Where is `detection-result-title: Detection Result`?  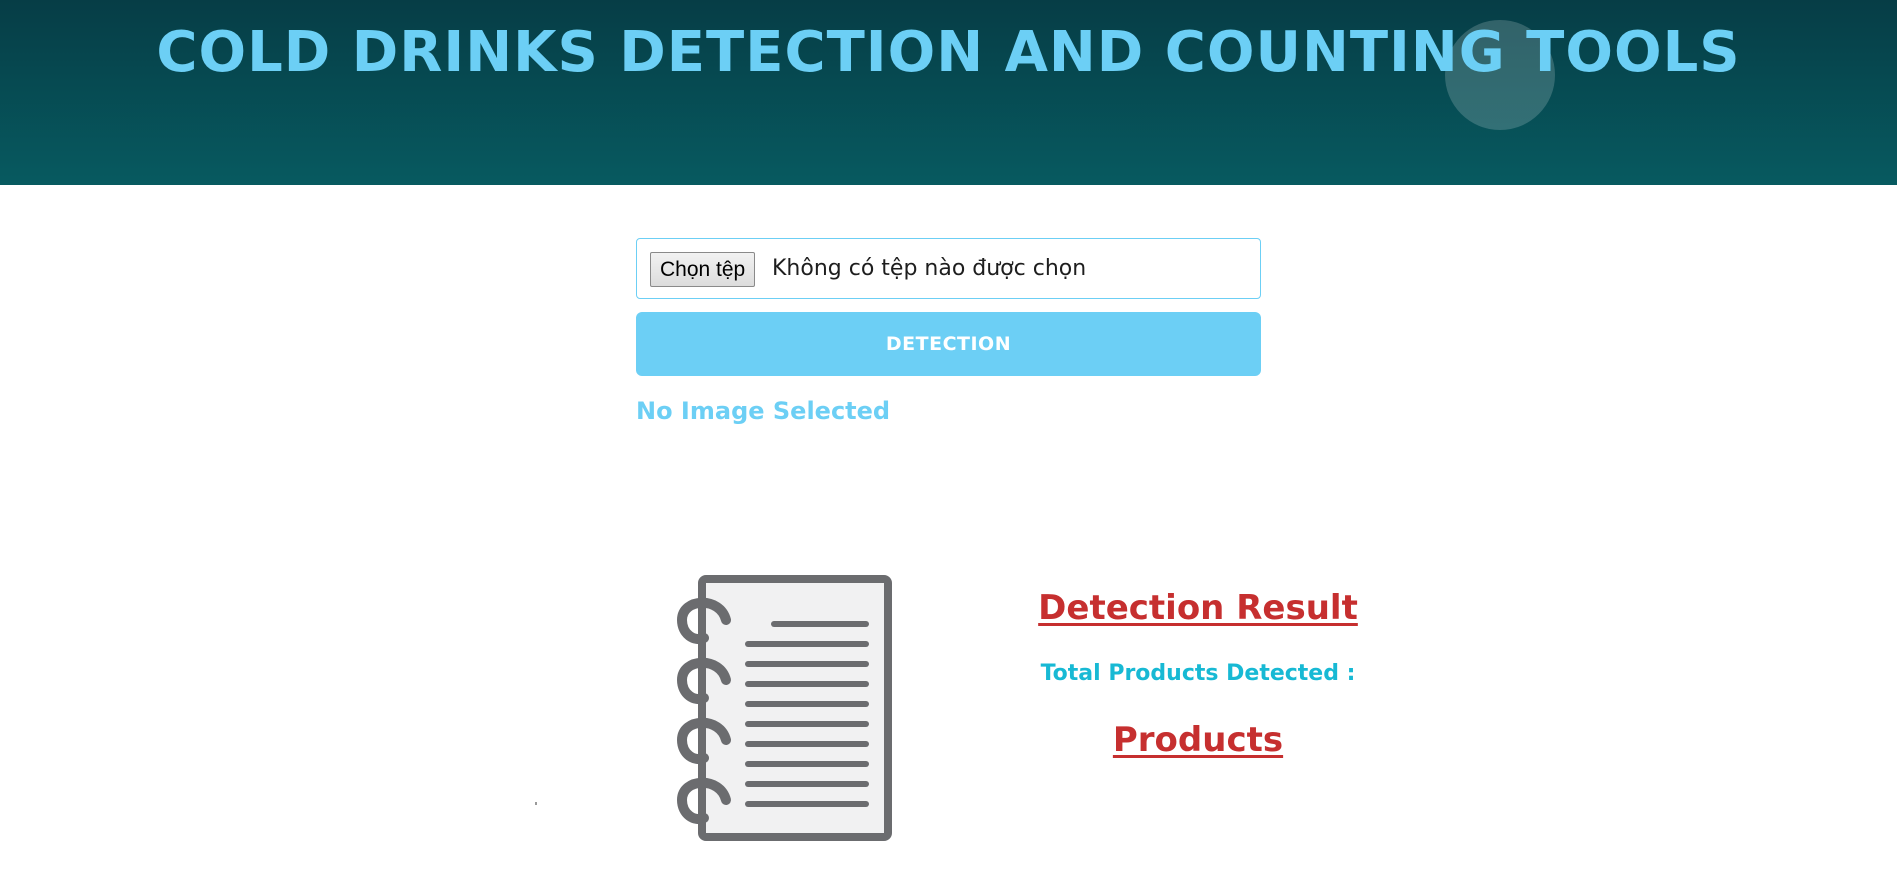
detection-result-title: Detection Result is located at coordinates (1198, 608).